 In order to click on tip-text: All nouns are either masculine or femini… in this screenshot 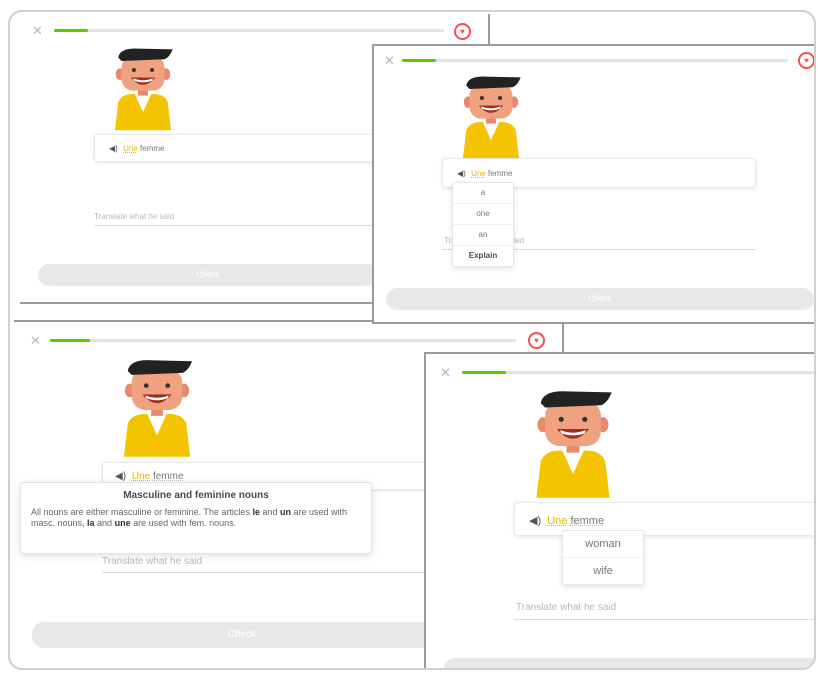, I will do `click(142, 512)`.